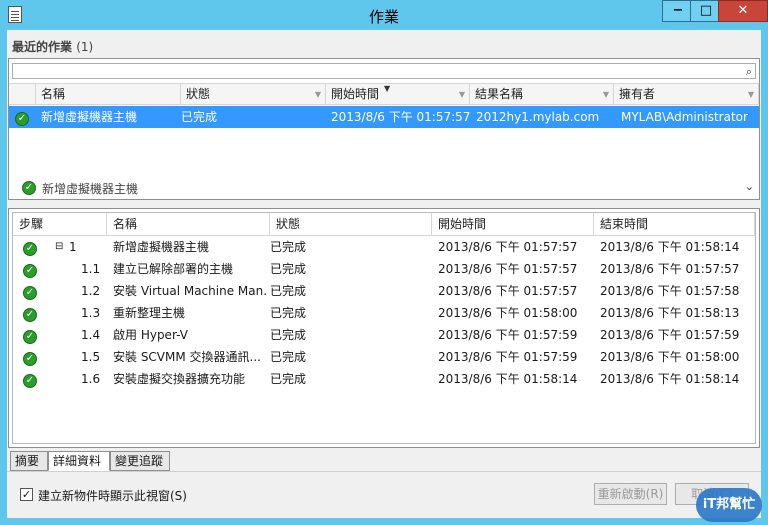  What do you see at coordinates (538, 117) in the screenshot?
I see `job-result-name: 2012hy1.mylab.com` at bounding box center [538, 117].